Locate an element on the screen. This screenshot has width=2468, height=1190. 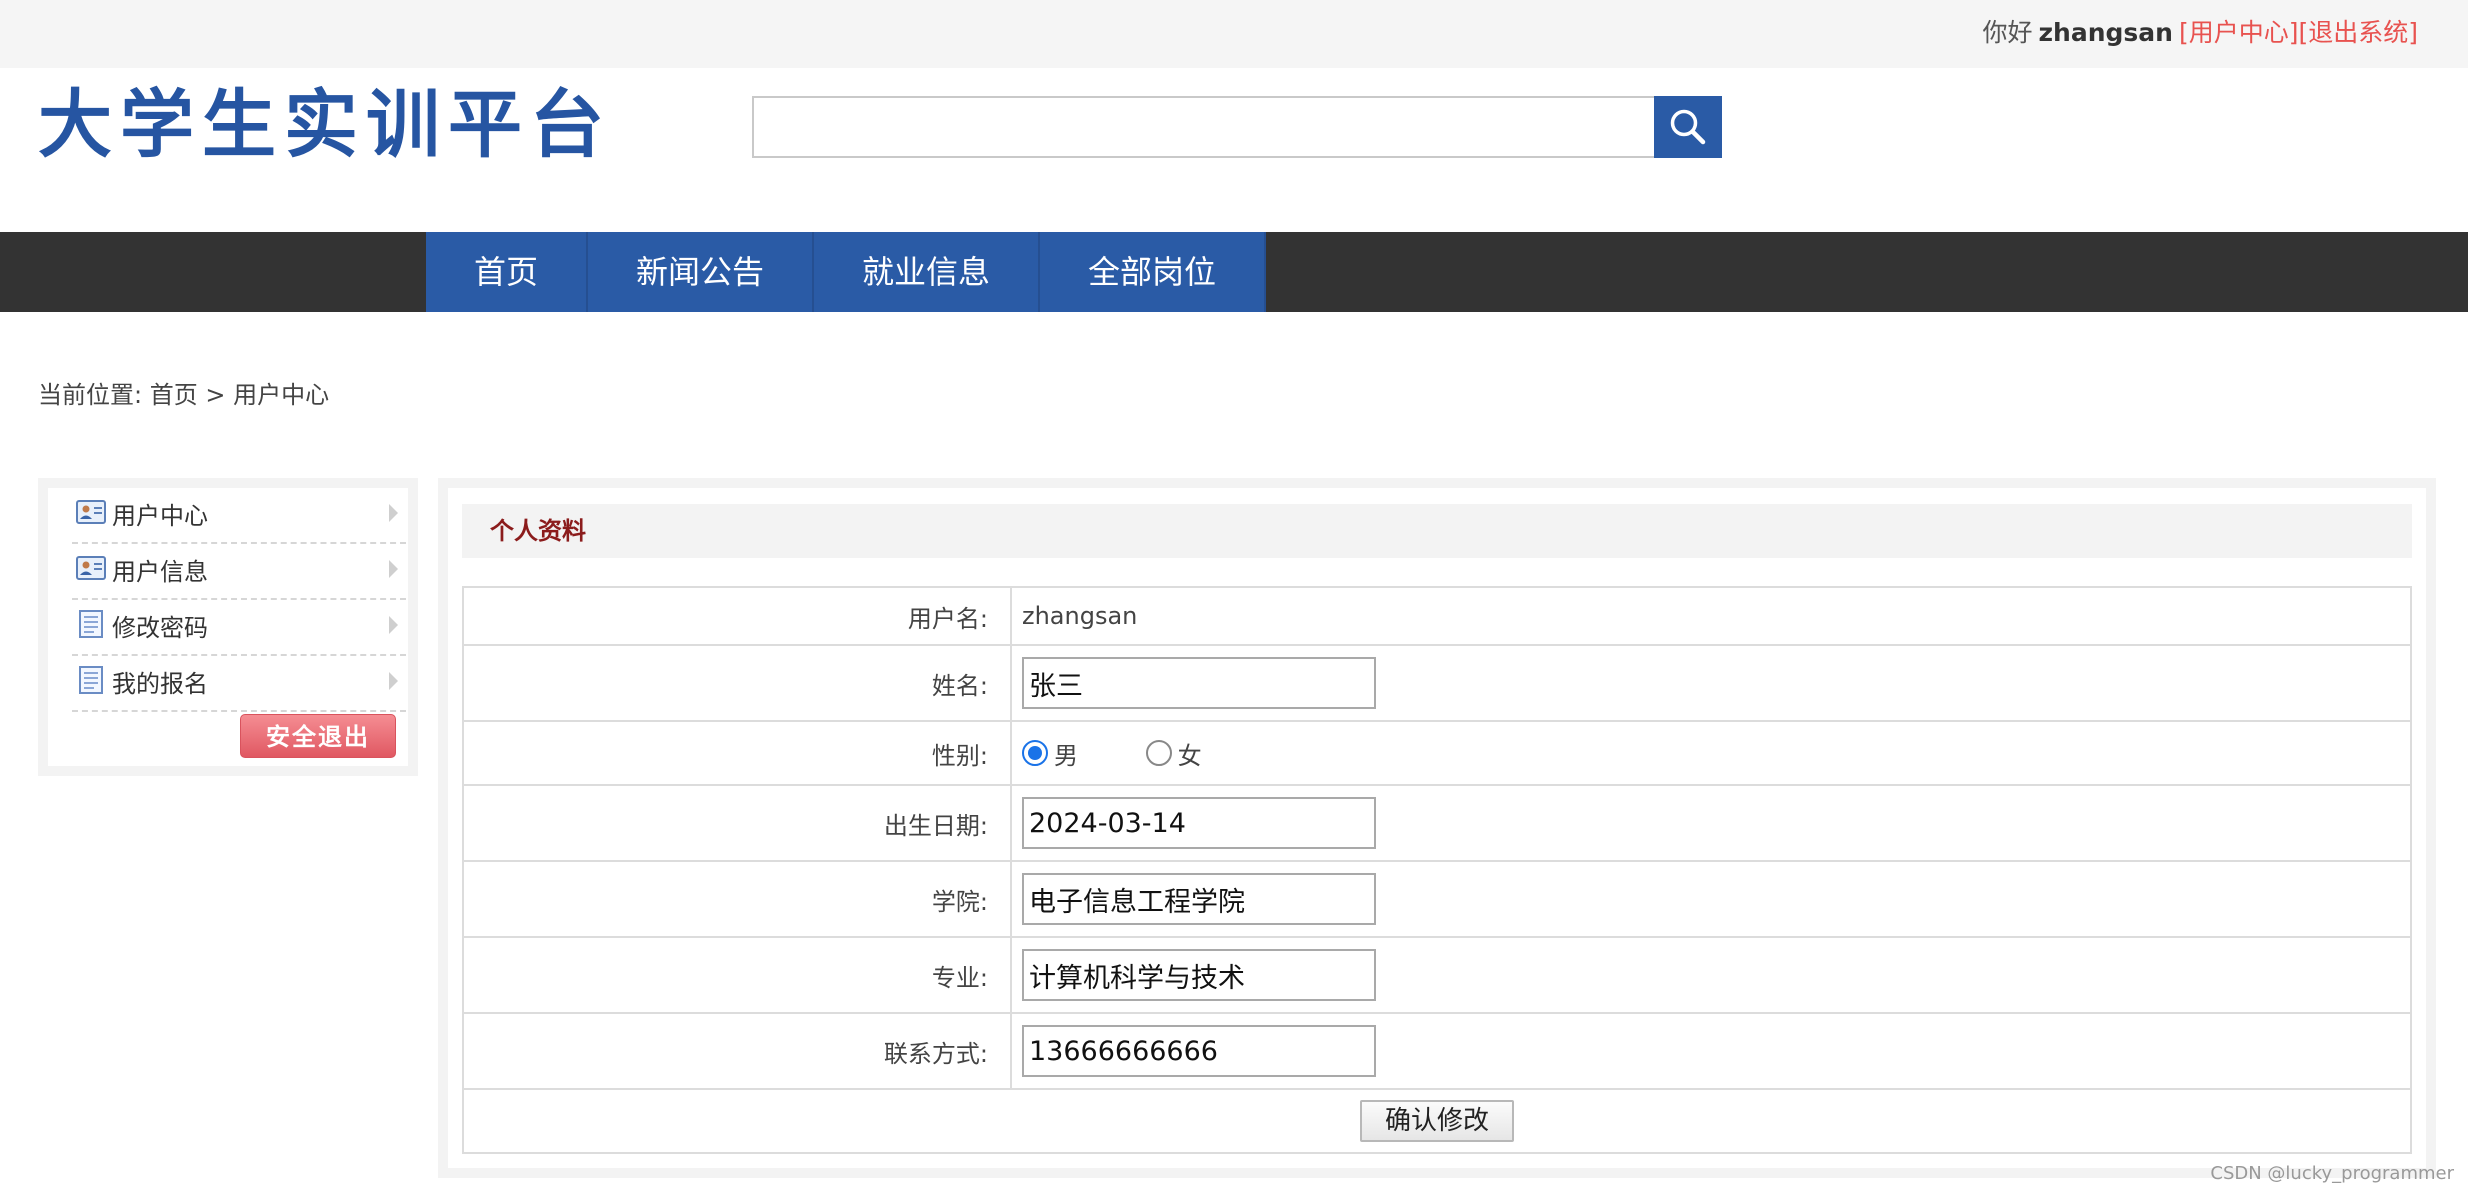
username-text: zhangsan is located at coordinates (2105, 32).